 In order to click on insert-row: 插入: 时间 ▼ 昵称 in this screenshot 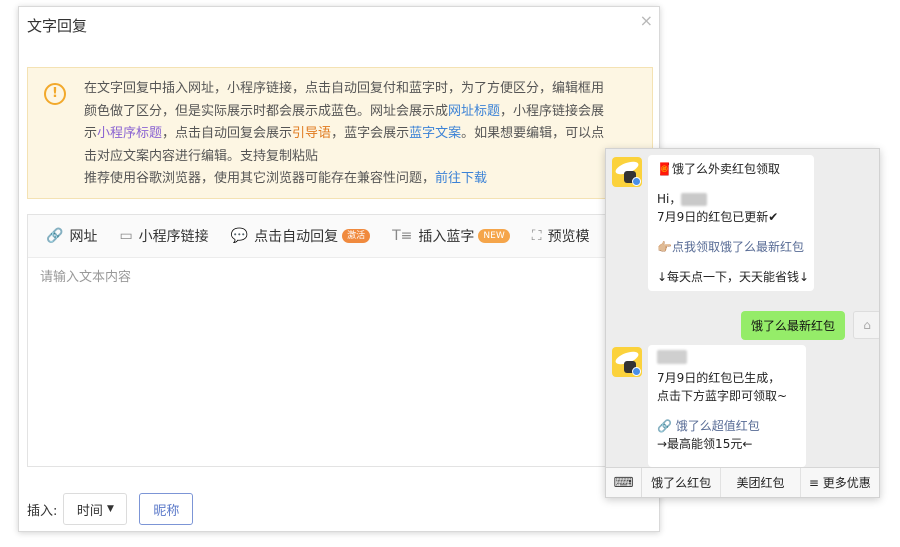, I will do `click(110, 509)`.